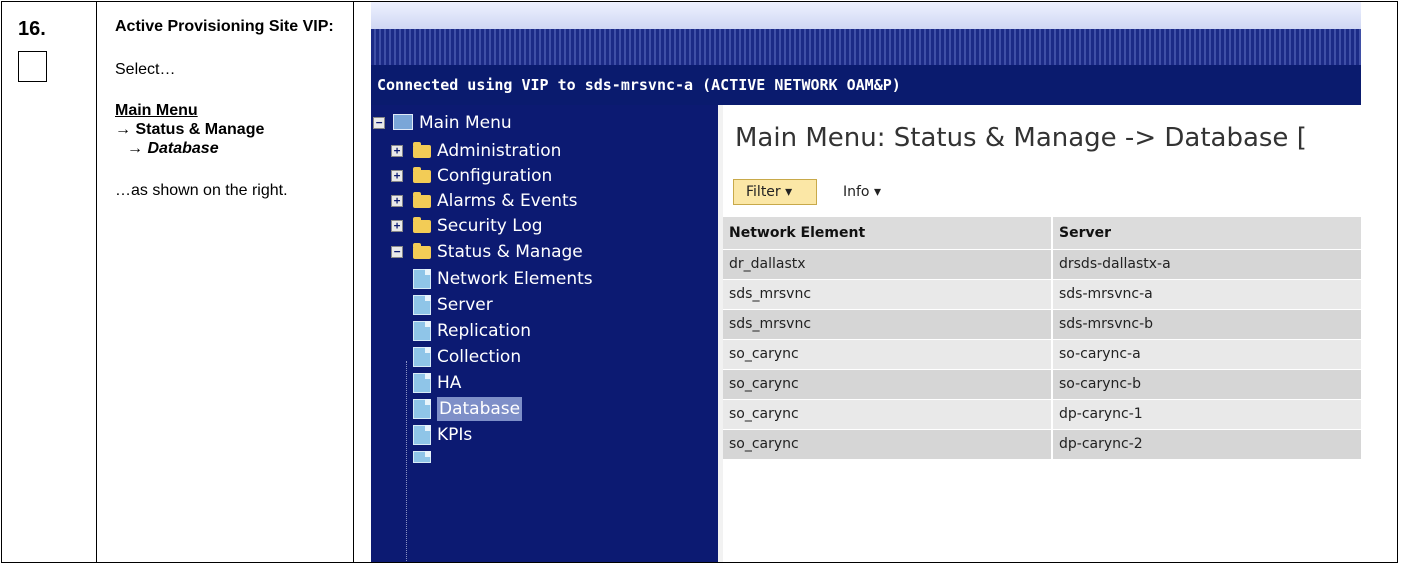 The width and height of the screenshot is (1403, 566). Describe the element at coordinates (507, 201) in the screenshot. I see `nav-label: Alarms & Events` at that location.